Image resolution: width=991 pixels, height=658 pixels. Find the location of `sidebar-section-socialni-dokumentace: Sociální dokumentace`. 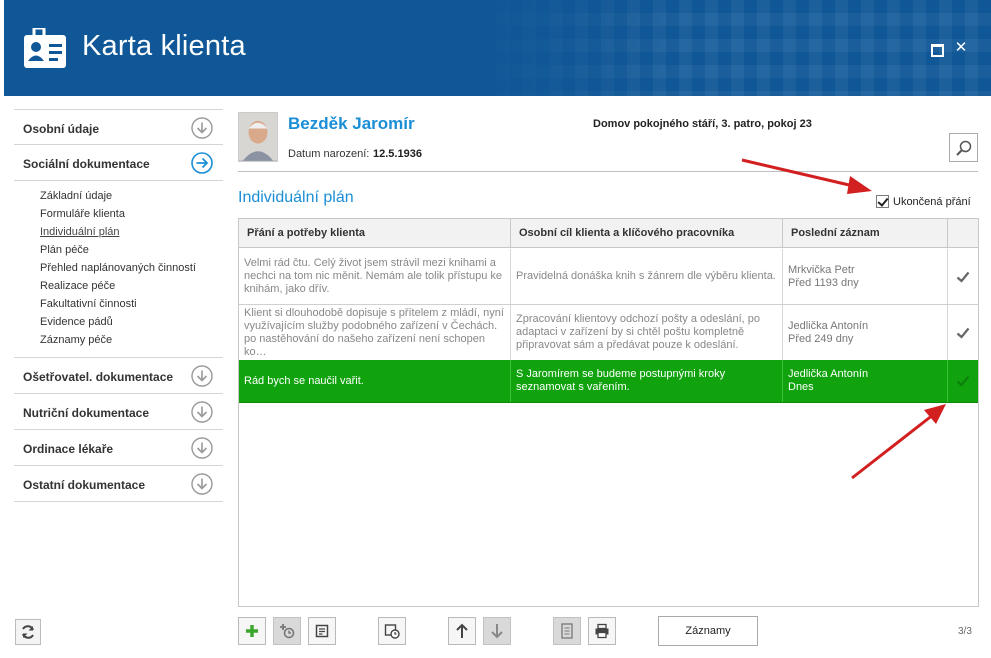

sidebar-section-socialni-dokumentace: Sociální dokumentace is located at coordinates (118, 163).